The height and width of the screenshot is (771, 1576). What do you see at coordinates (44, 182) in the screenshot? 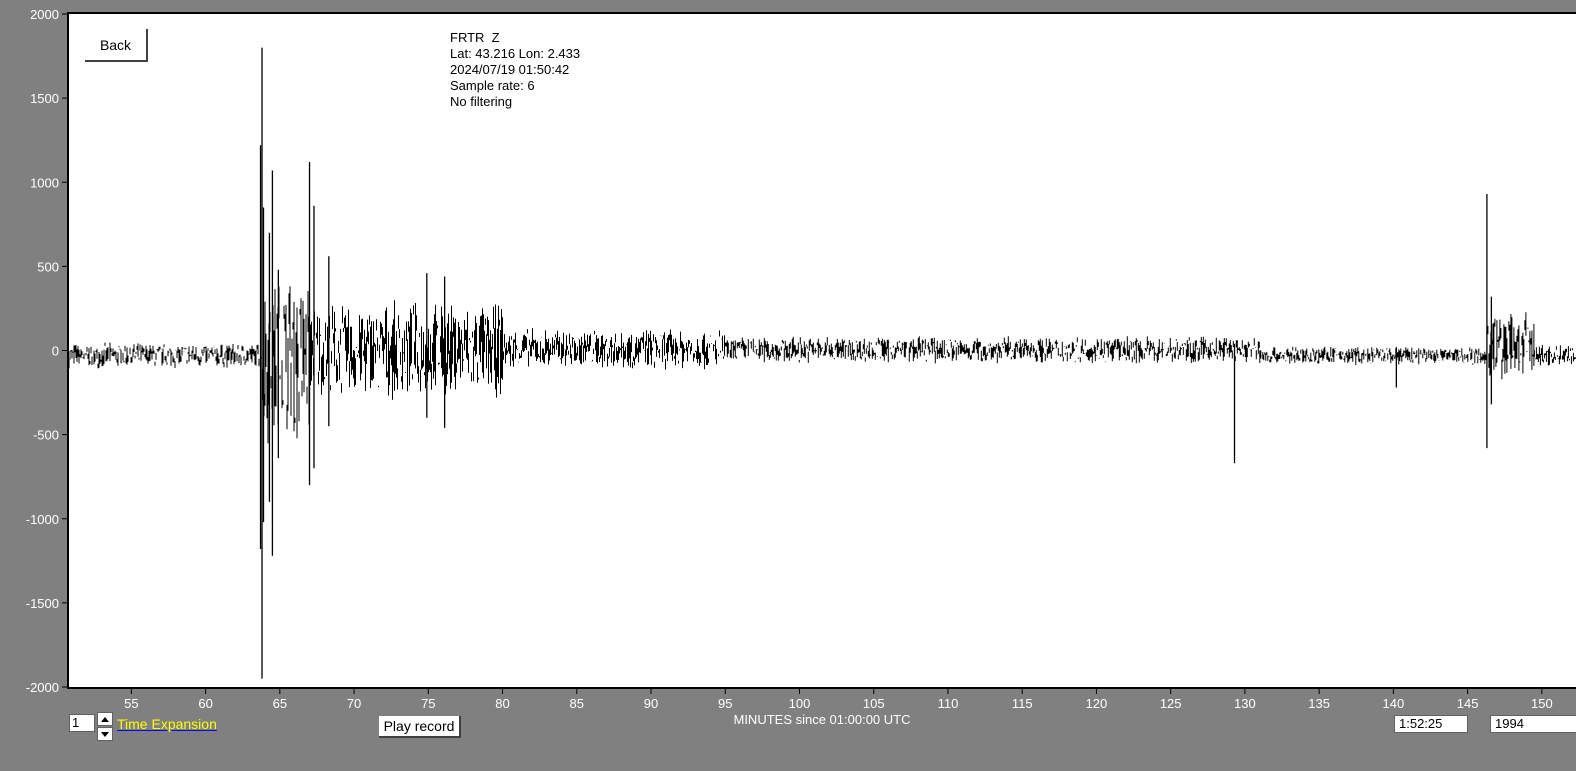
I see `y-tick-label: 1000` at bounding box center [44, 182].